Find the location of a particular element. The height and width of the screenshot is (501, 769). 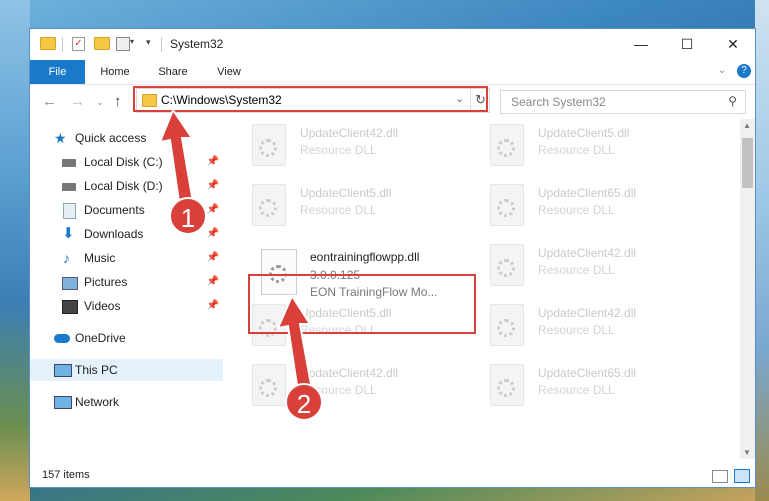

chevron-down-icon: ▾ is located at coordinates (132, 41).